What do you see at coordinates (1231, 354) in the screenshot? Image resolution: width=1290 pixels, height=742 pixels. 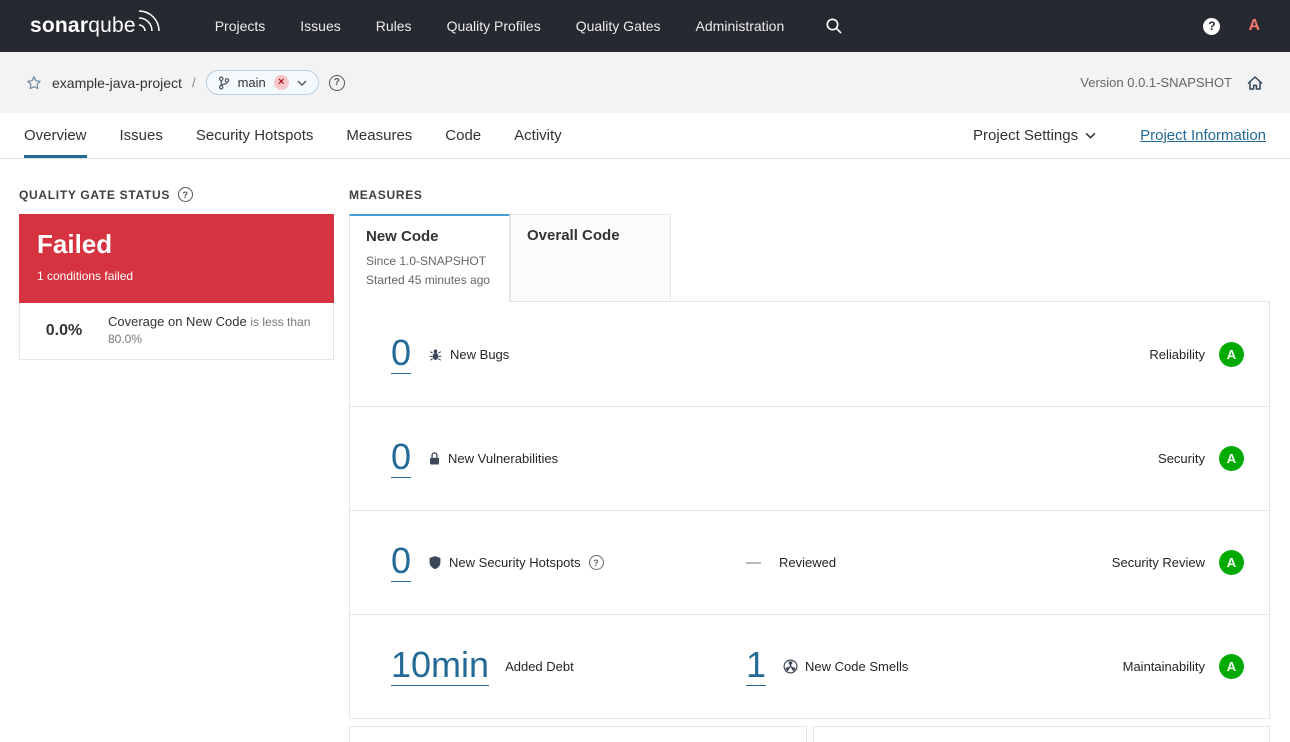 I see `reliability-rating-badge: A` at bounding box center [1231, 354].